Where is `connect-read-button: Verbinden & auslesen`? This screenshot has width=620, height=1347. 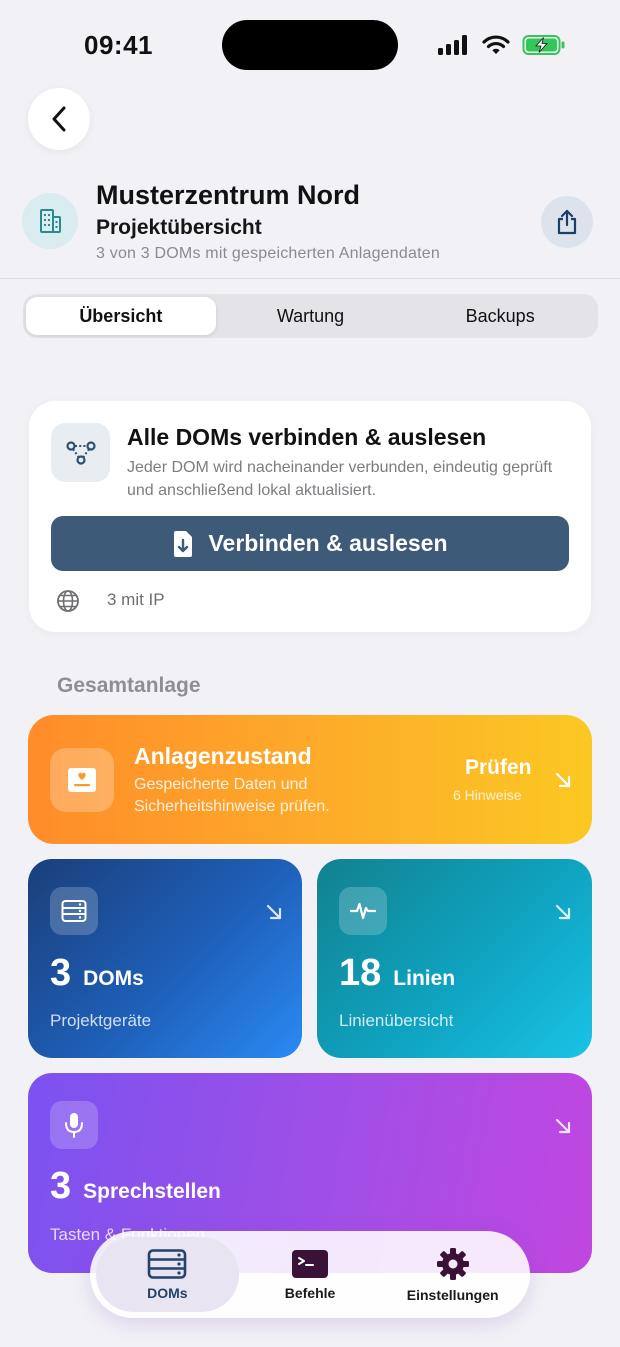
connect-read-button: Verbinden & auslesen is located at coordinates (310, 543).